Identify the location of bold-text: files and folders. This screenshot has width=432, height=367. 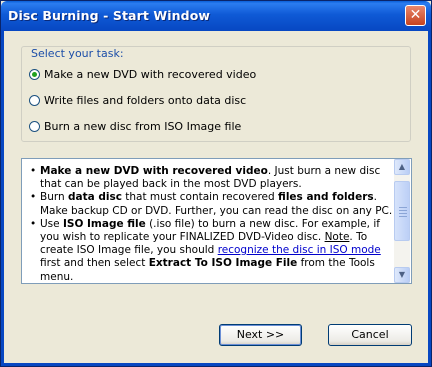
(326, 197).